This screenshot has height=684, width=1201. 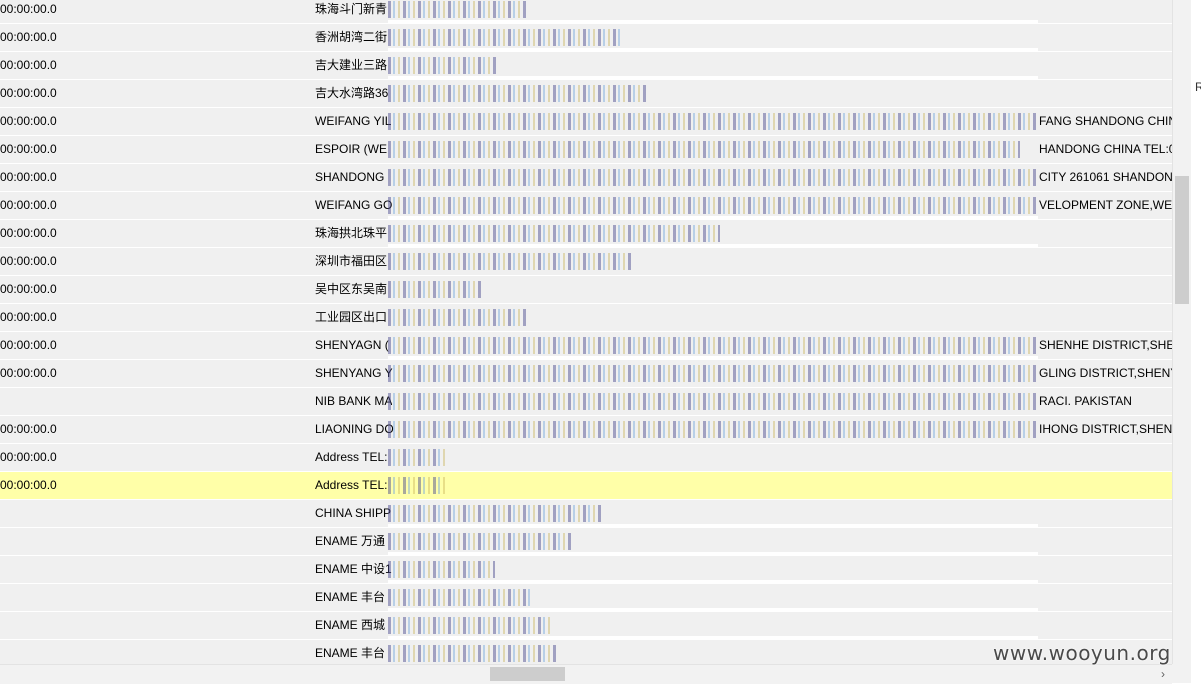 I want to click on table-row: 00:00:00.0 吴中区东吴南, so click(x=586, y=290).